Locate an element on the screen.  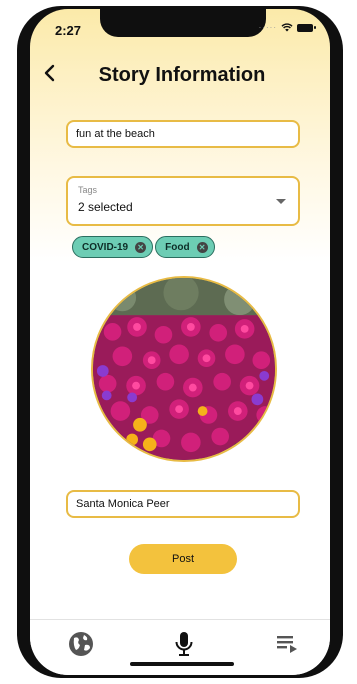
status-time: 2:27 is located at coordinates (68, 30).